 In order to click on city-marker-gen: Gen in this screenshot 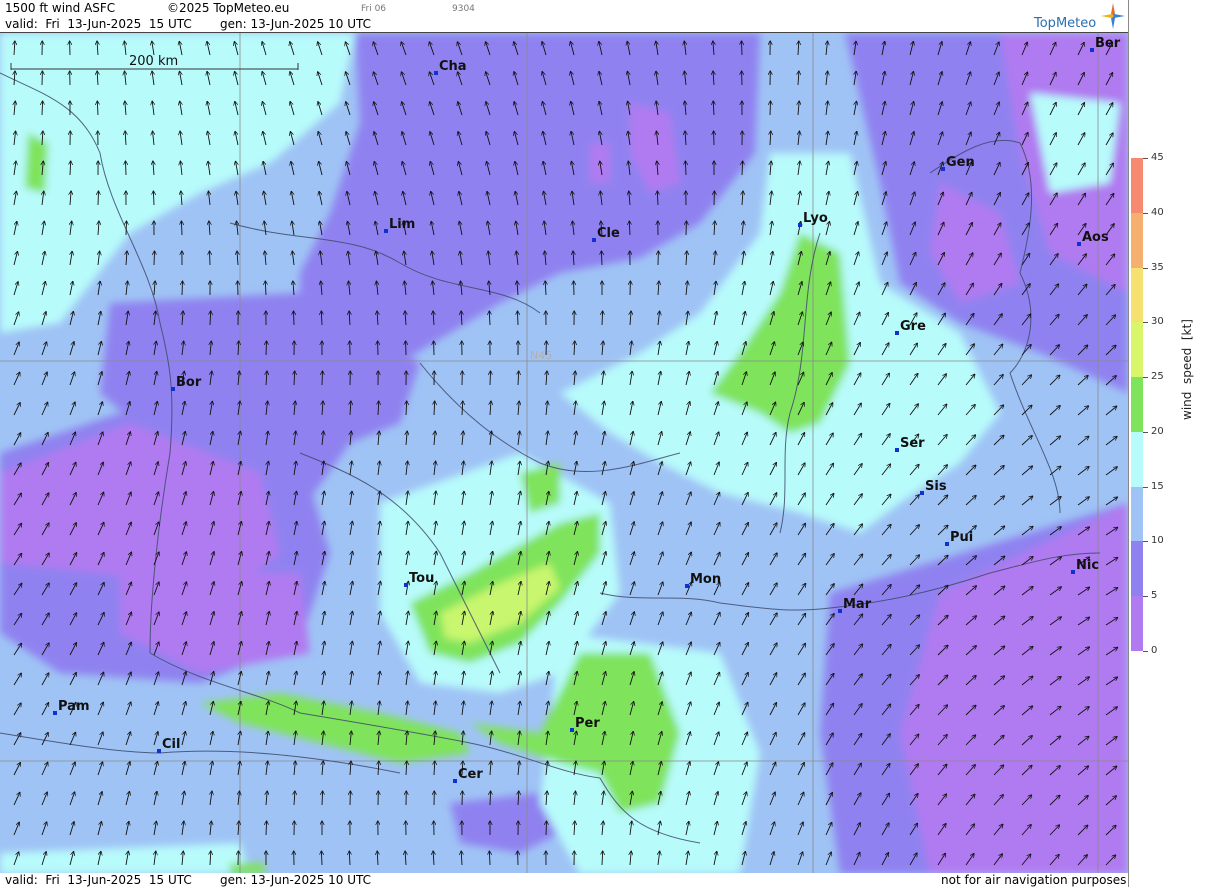, I will do `click(958, 163)`.